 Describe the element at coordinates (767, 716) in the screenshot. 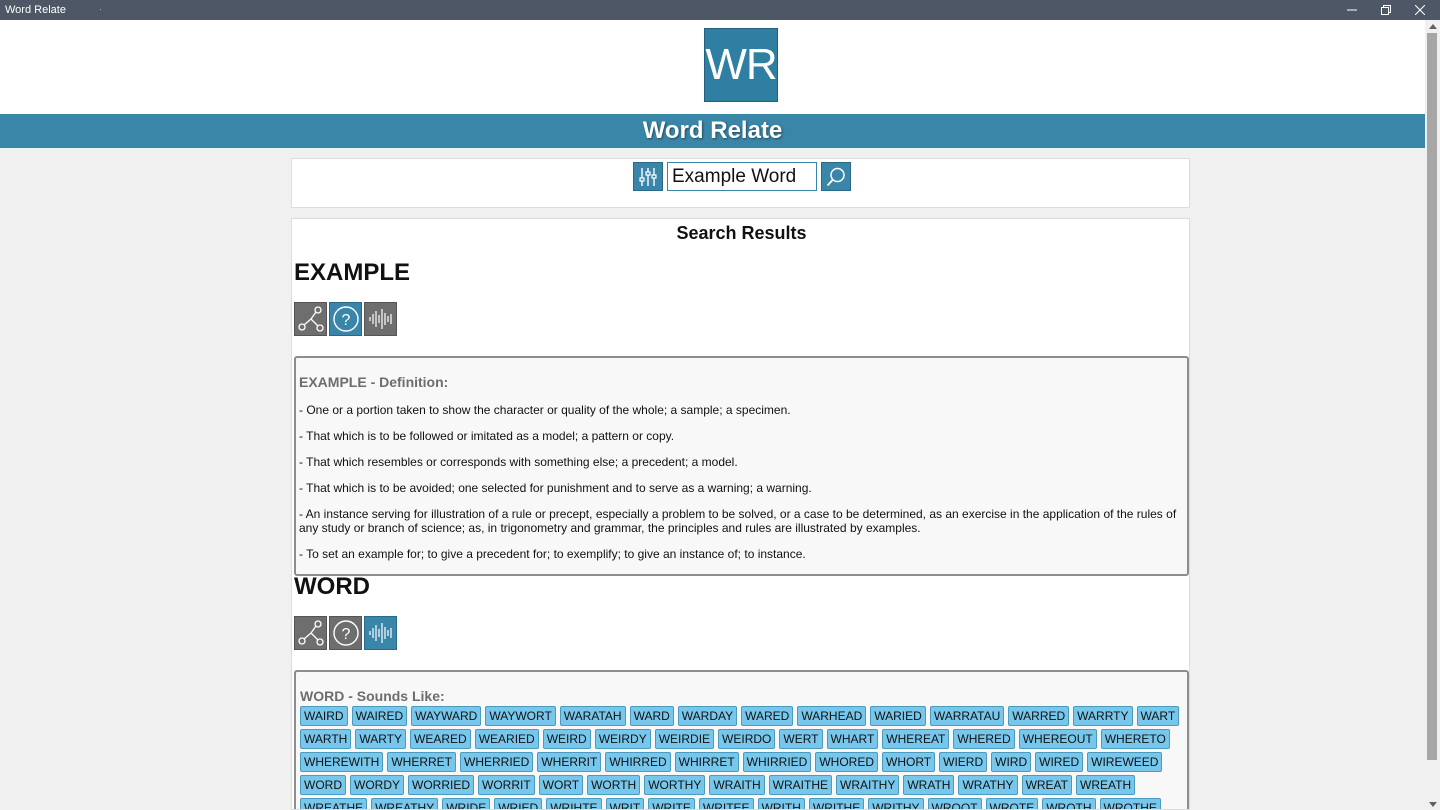

I see `sounds-like-chip: WARED` at that location.